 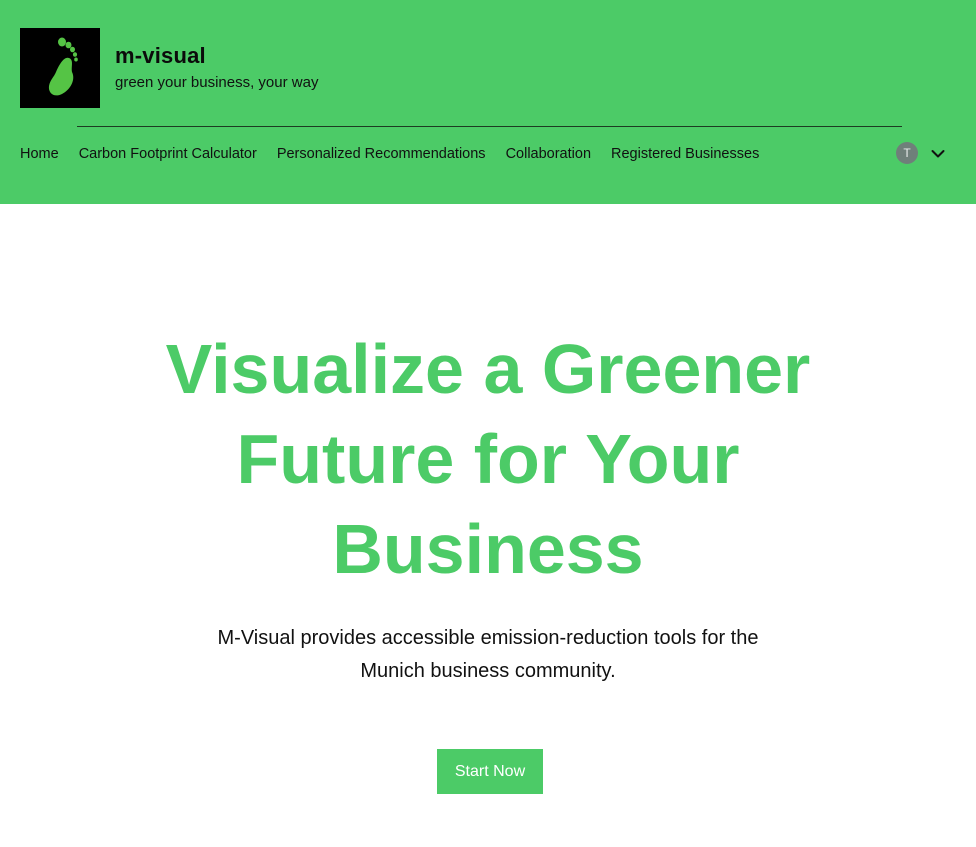 I want to click on brand-tagline: green your business, your way, so click(x=217, y=82).